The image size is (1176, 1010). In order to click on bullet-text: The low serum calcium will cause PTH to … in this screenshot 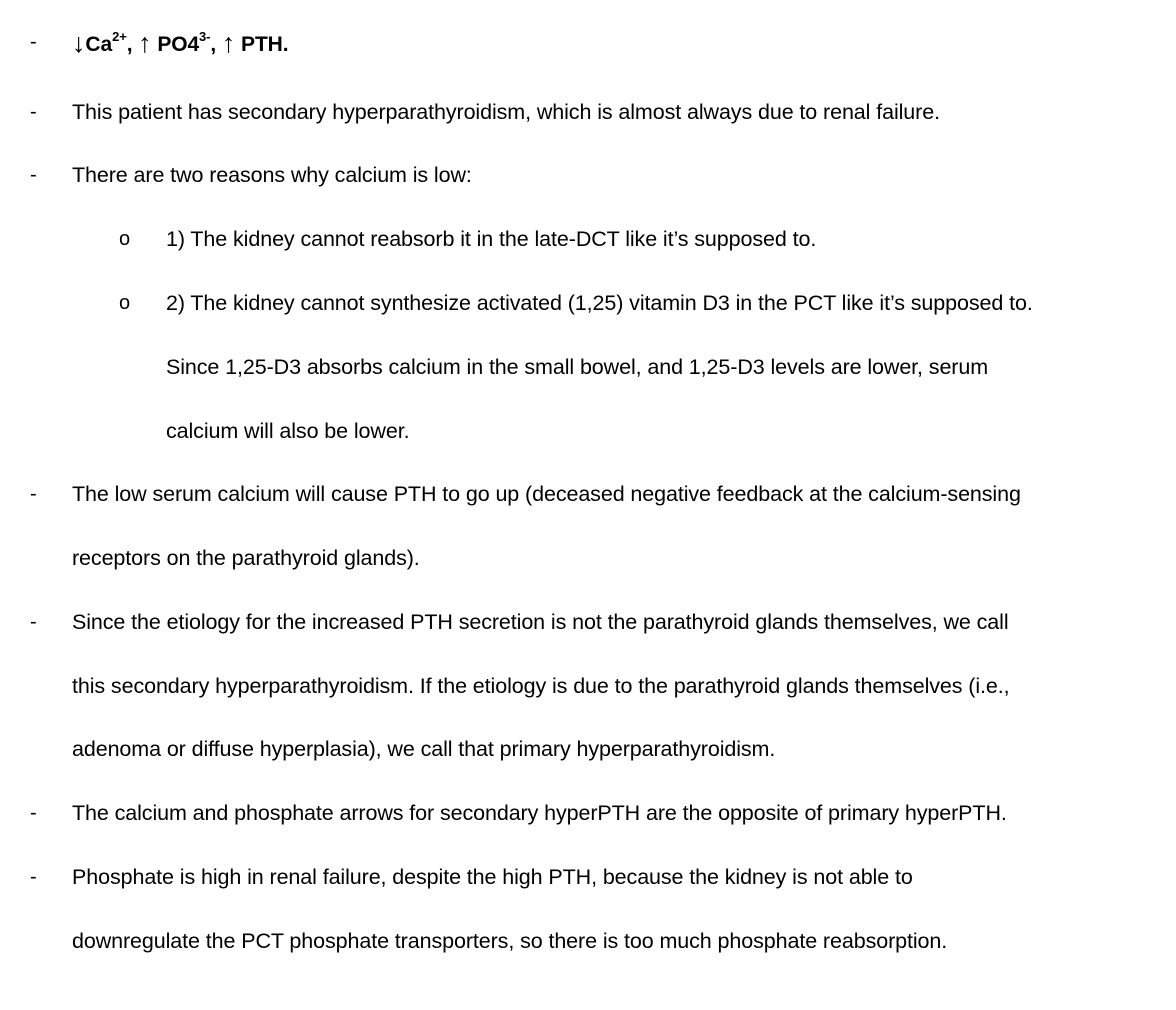, I will do `click(546, 494)`.